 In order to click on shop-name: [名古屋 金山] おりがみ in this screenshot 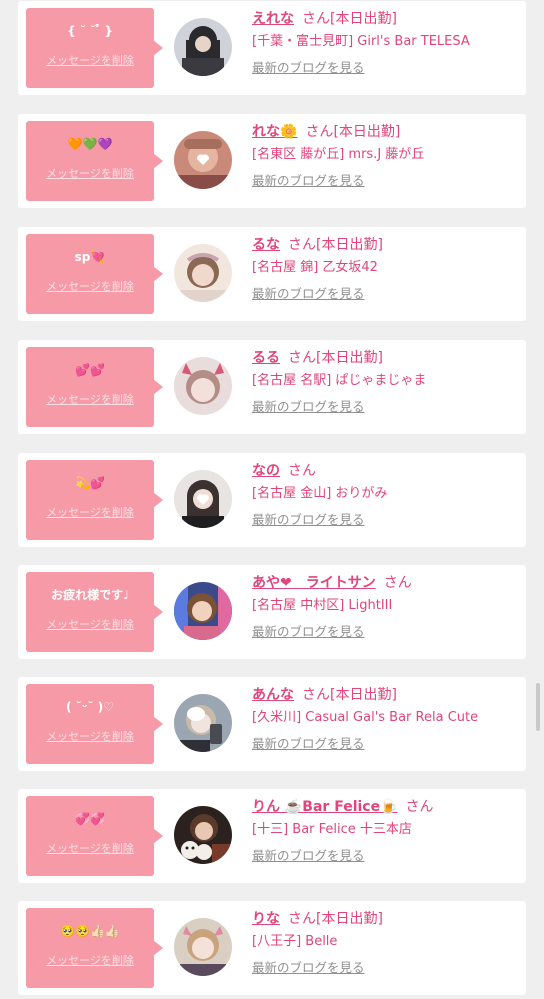, I will do `click(320, 493)`.